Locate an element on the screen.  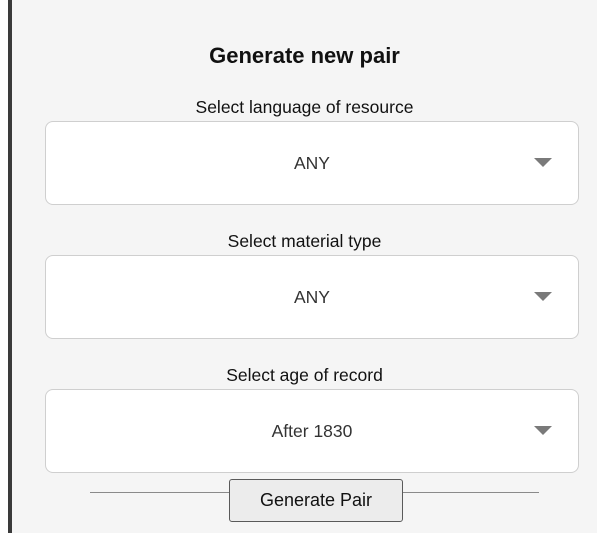
language-select-value: ANY is located at coordinates (312, 162).